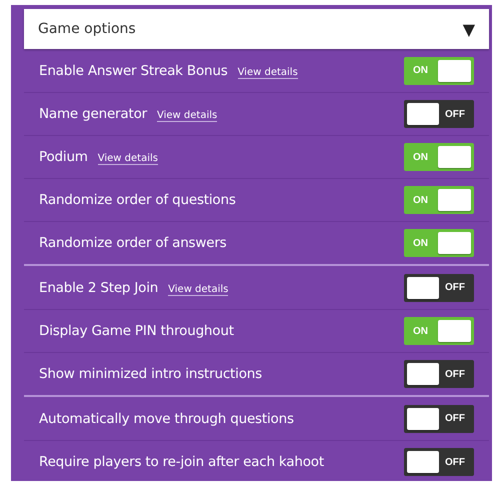  I want to click on dropdown-title: Game options, so click(87, 29).